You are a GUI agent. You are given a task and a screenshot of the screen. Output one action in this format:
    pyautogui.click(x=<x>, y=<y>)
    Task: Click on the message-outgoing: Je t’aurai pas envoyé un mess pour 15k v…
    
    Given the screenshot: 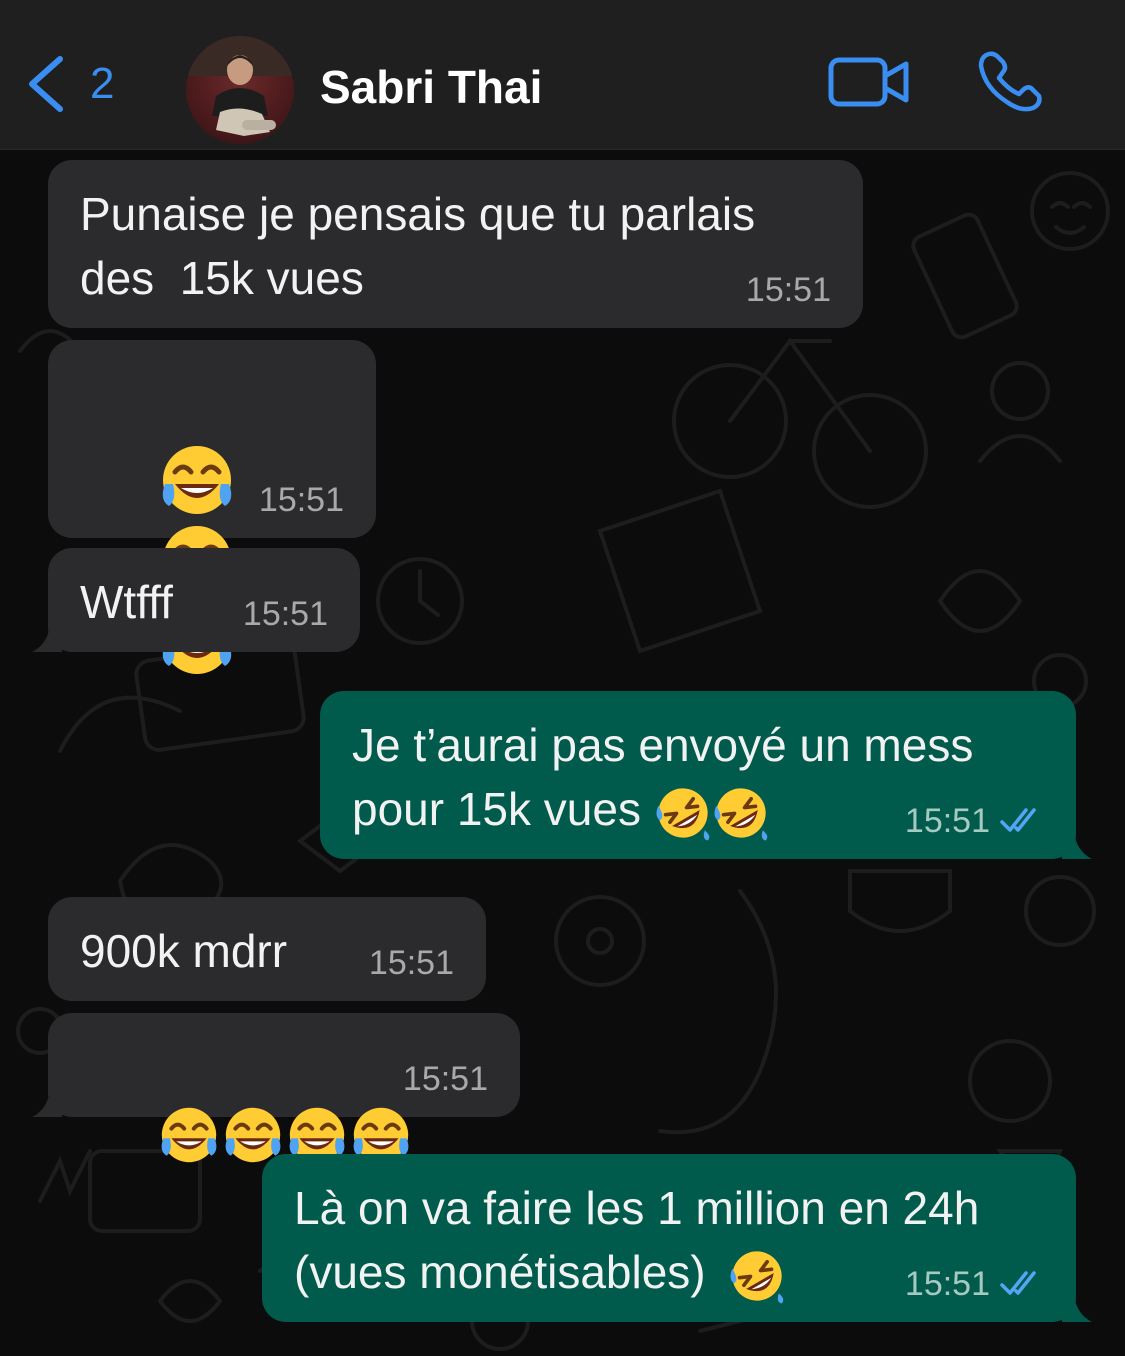 What is the action you would take?
    pyautogui.click(x=706, y=775)
    